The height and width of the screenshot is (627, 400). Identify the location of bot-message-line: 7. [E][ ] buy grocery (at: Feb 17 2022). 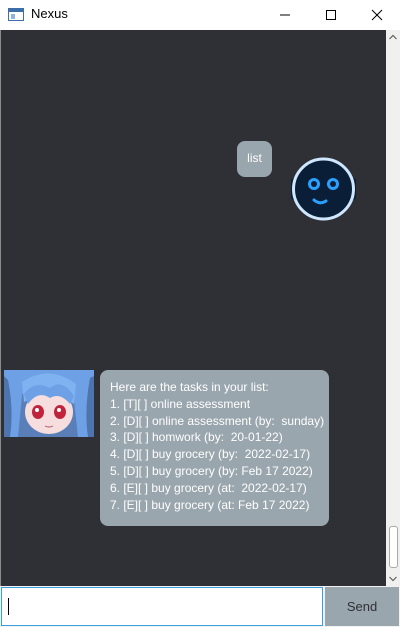
(210, 504).